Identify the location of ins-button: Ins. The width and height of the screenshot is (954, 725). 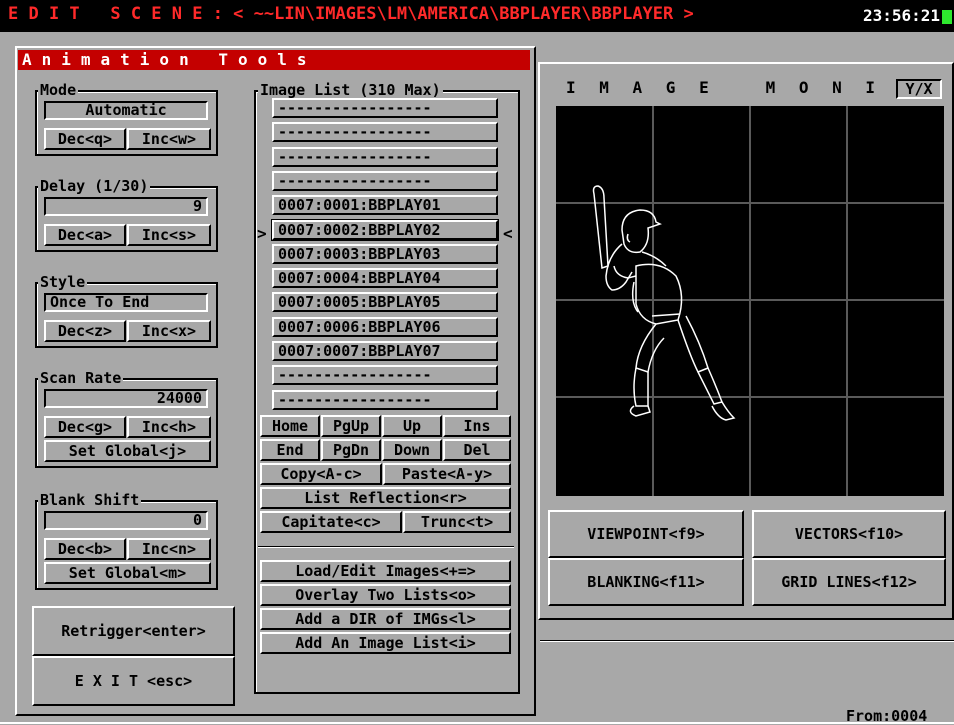
(477, 426).